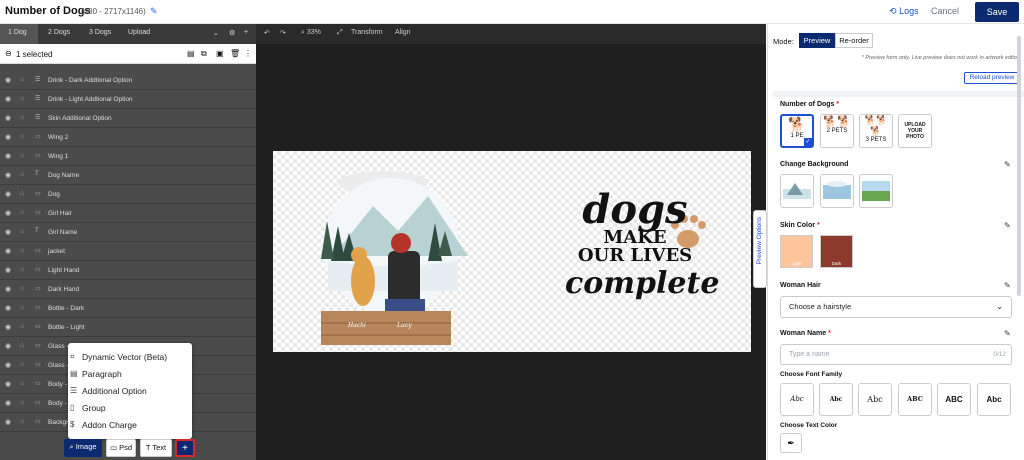  Describe the element at coordinates (311, 33) in the screenshot. I see `zoom-control: ⌕ 33%` at that location.